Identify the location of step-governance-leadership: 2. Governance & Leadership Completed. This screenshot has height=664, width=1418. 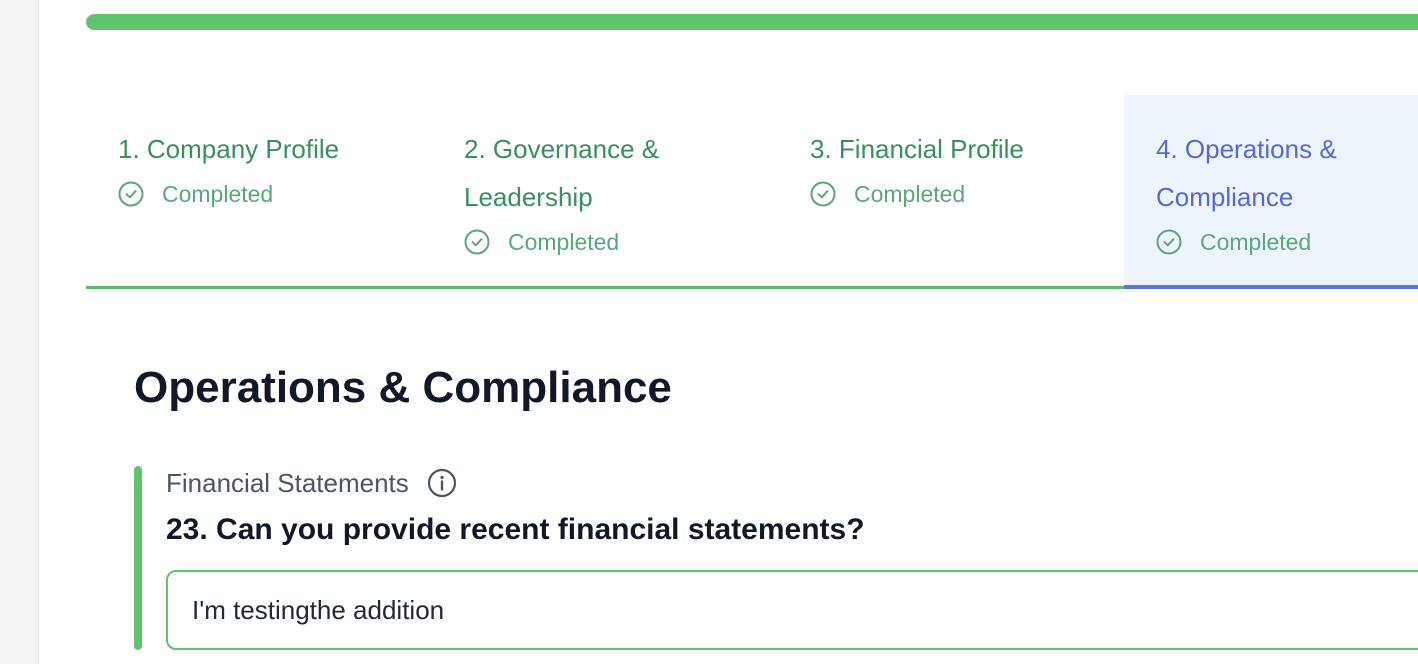
(605, 192).